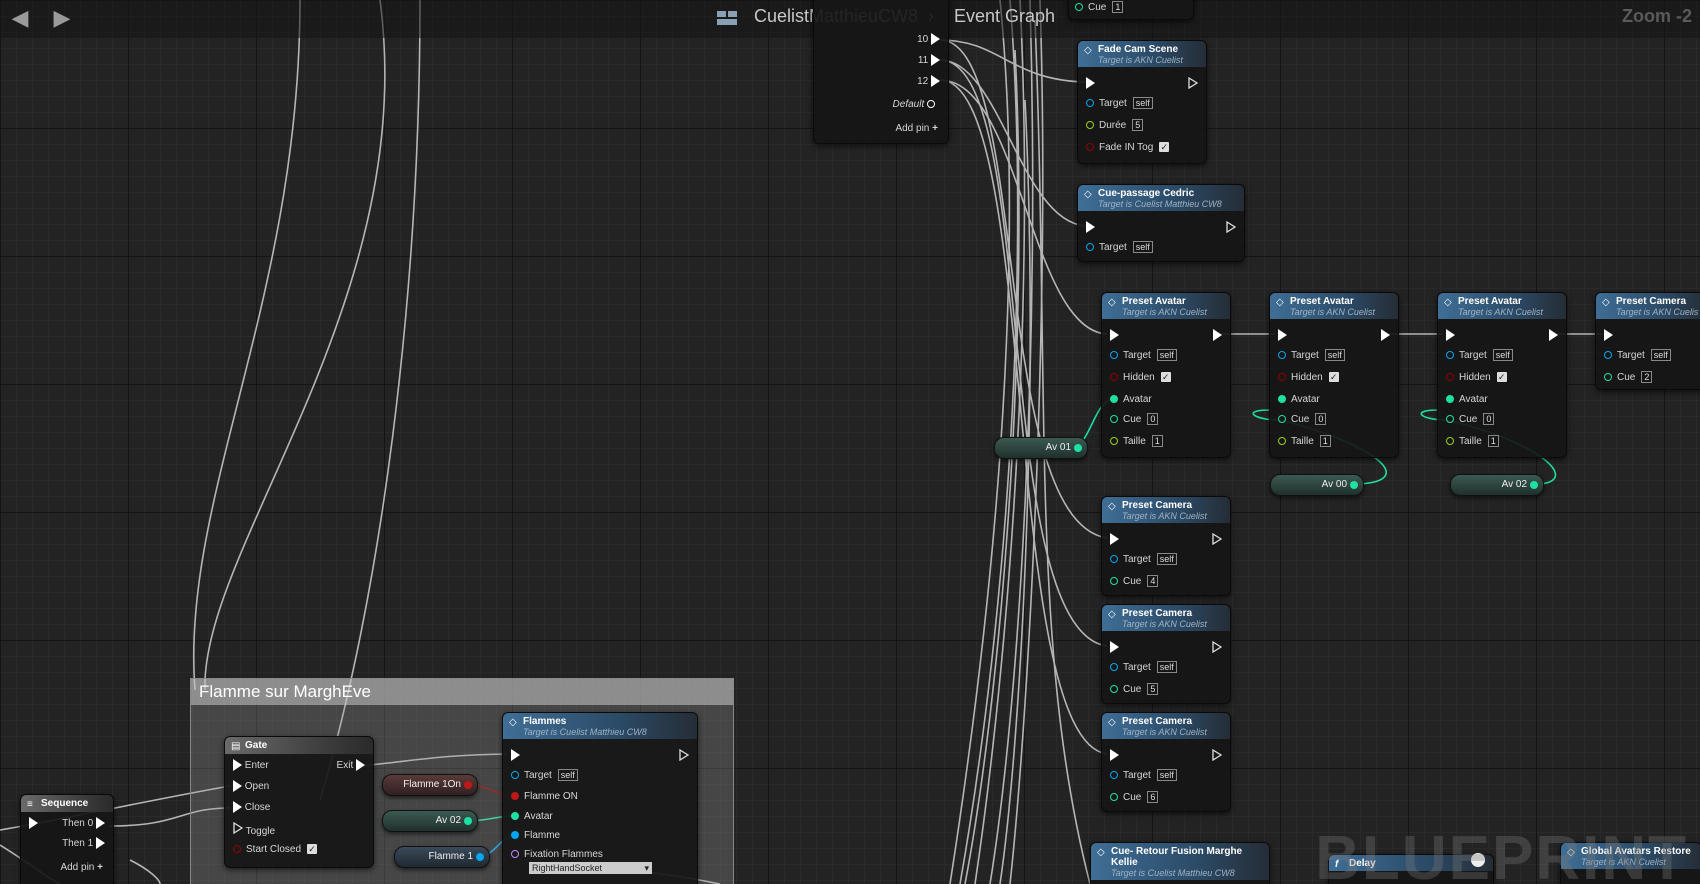  I want to click on sequence-add-pin: Add pin +, so click(81, 868).